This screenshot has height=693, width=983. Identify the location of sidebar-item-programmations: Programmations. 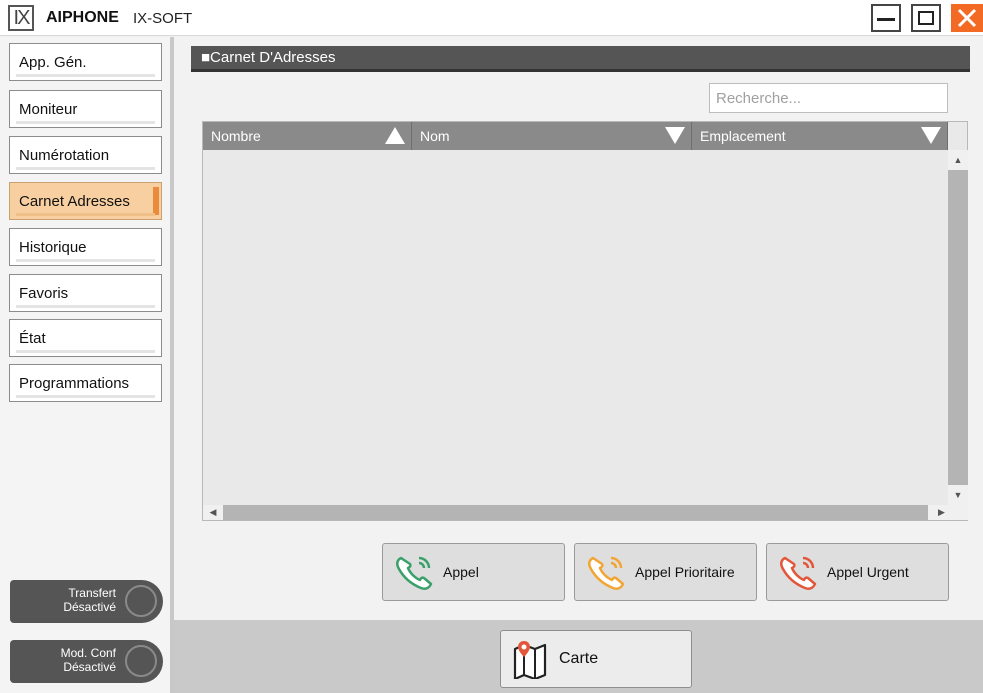
(85, 383).